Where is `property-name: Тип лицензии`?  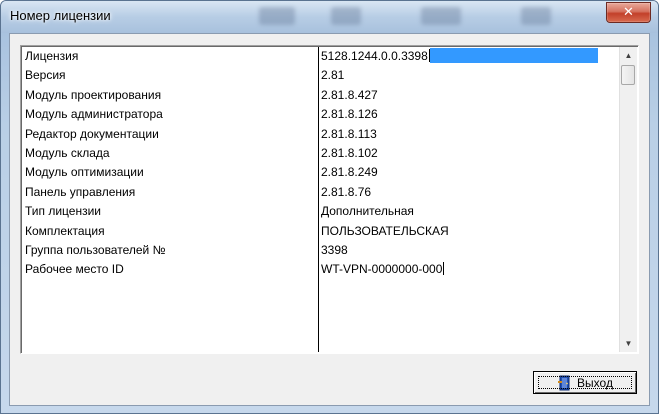
property-name: Тип лицензии is located at coordinates (63, 211).